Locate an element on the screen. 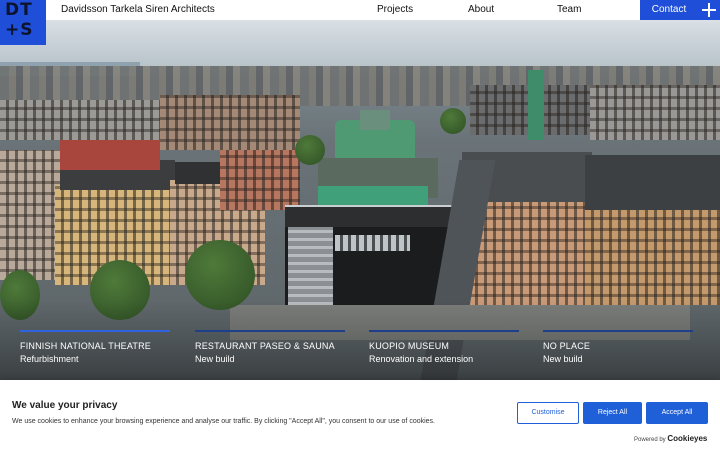 Image resolution: width=720 pixels, height=450 pixels. firm-name: Davidsson Tarkela Siren Architects is located at coordinates (138, 9).